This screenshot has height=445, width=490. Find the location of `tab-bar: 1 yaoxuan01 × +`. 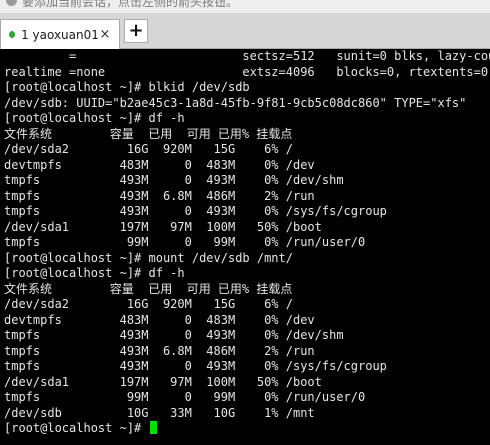

tab-bar: 1 yaoxuan01 × + is located at coordinates (245, 31).